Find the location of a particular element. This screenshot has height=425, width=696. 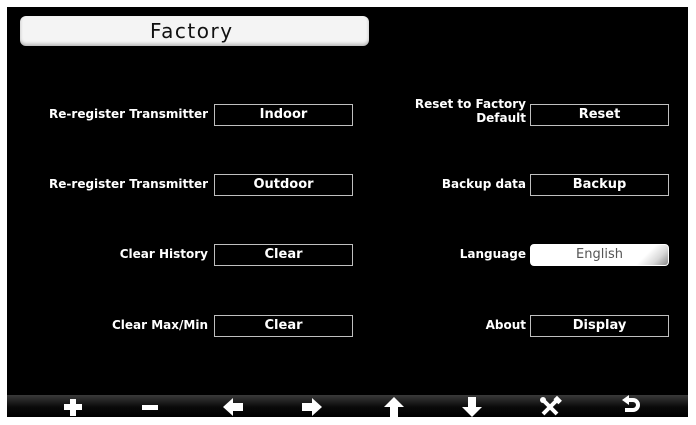

arrow-right-icon is located at coordinates (312, 407).